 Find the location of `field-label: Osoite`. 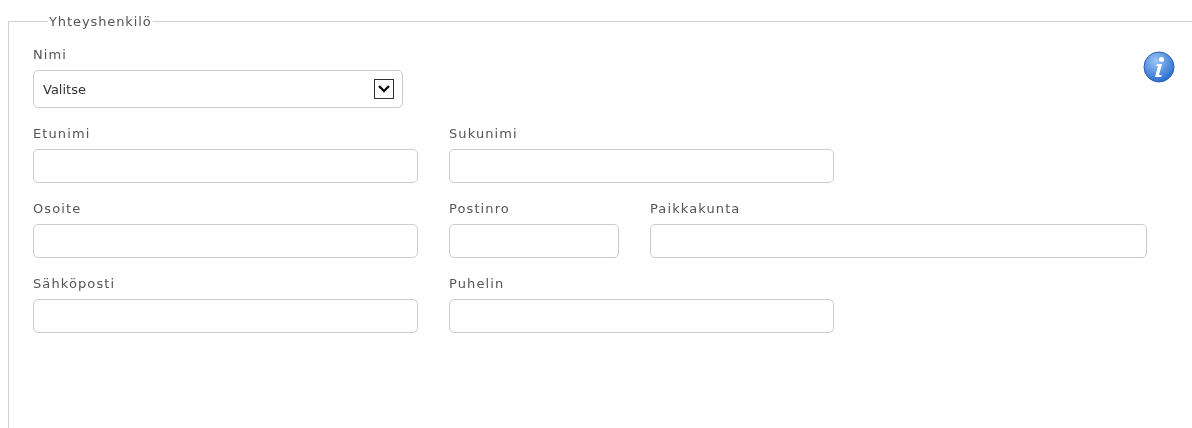

field-label: Osoite is located at coordinates (58, 209).